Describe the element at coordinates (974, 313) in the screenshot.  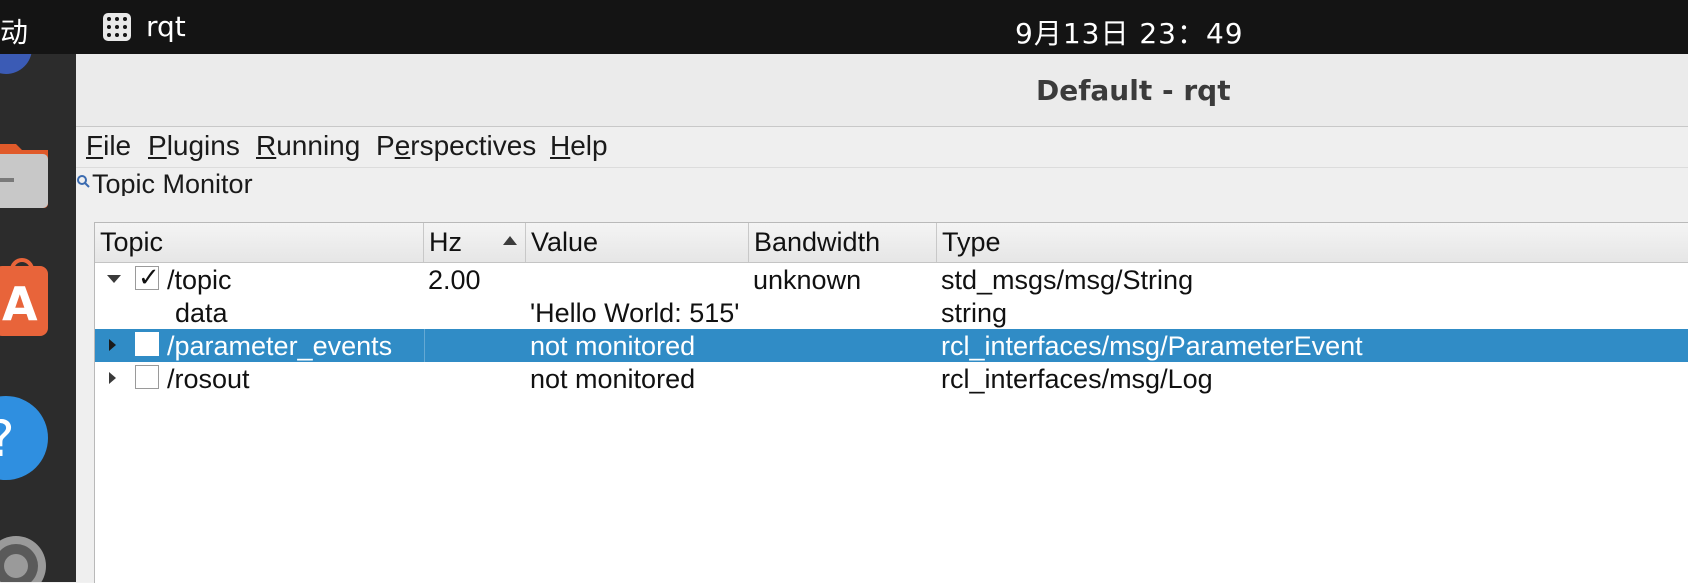
I see `field-type: string` at that location.